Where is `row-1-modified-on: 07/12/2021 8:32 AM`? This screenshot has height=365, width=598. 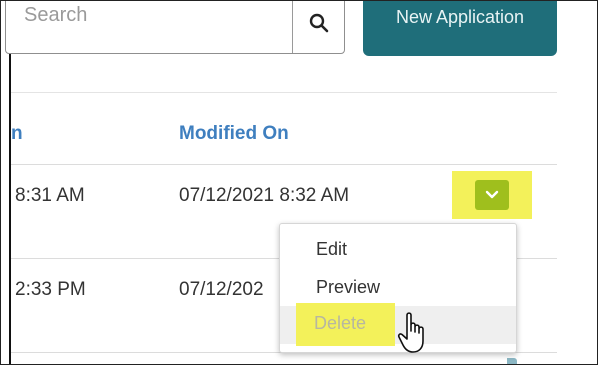 row-1-modified-on: 07/12/2021 8:32 AM is located at coordinates (264, 195).